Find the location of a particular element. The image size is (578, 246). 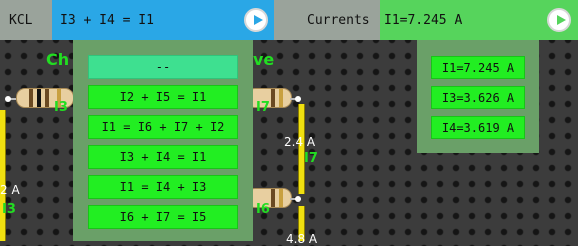

kcl-label: KCL is located at coordinates (26, 20).